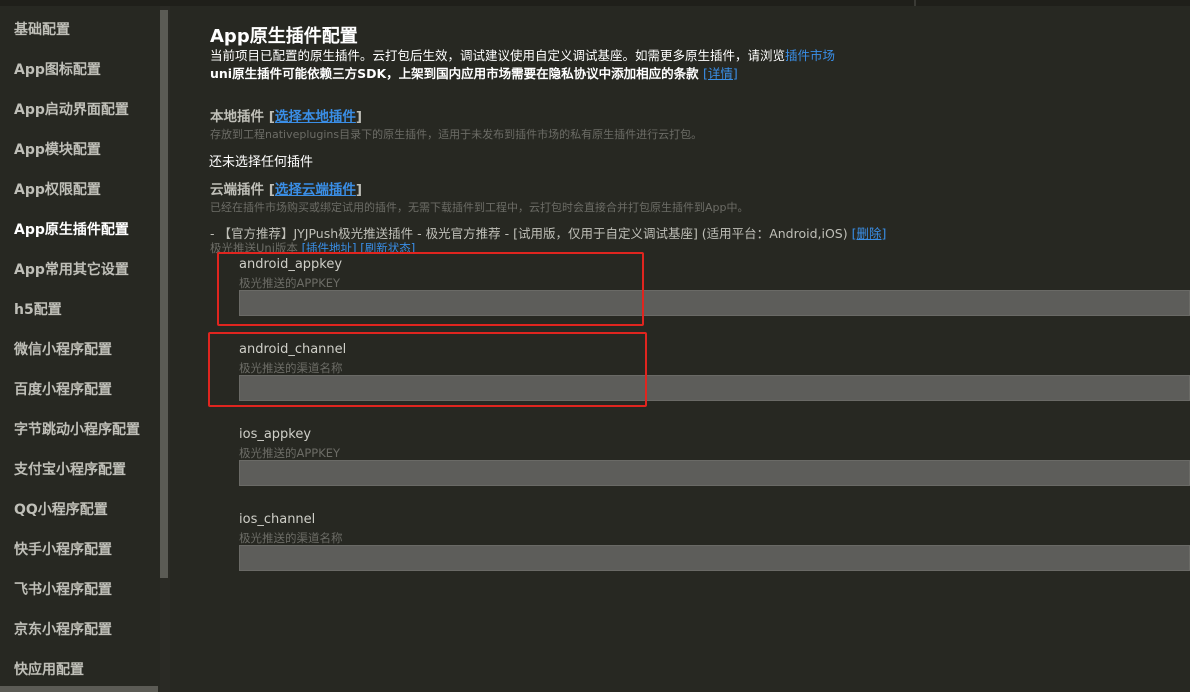 This screenshot has height=692, width=1190. Describe the element at coordinates (291, 538) in the screenshot. I see `ios-channel-hint: 极光推送的渠道名称` at that location.